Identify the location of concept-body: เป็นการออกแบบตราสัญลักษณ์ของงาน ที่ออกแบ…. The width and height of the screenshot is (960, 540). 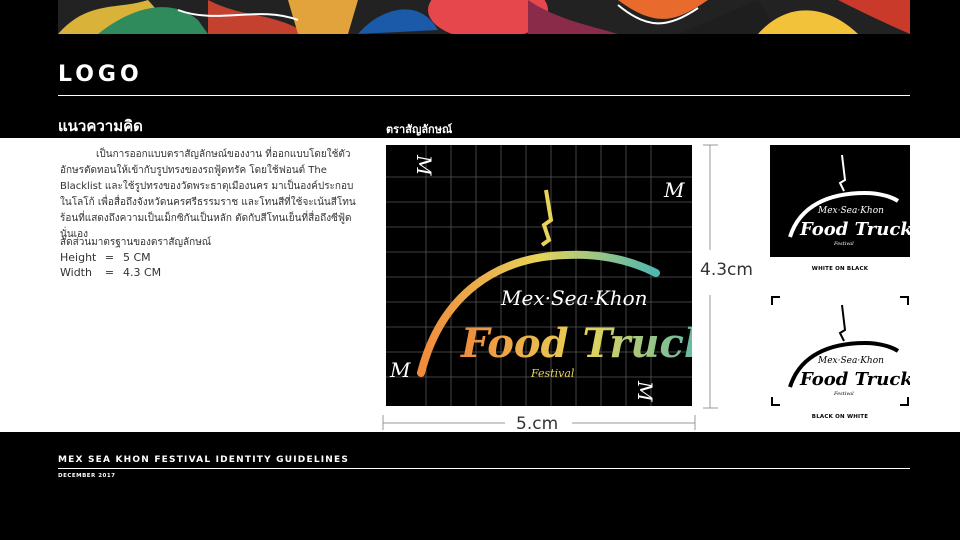
(208, 194).